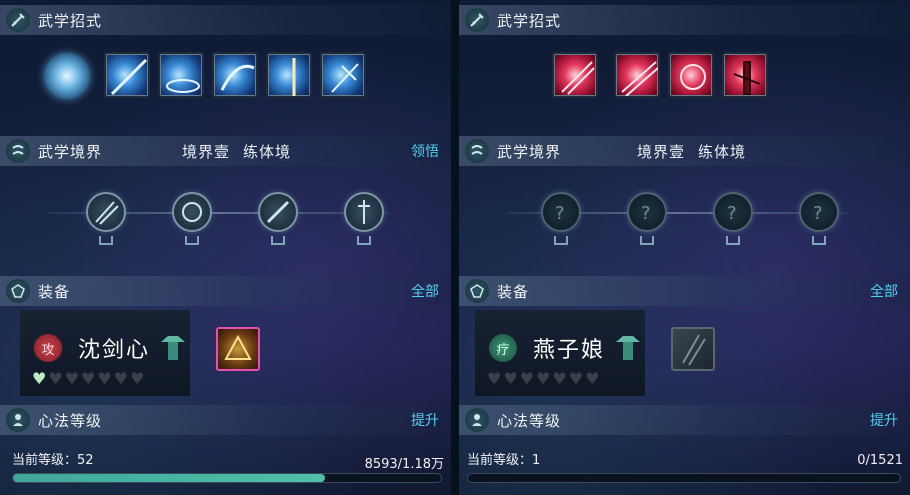 This screenshot has height=495, width=910. What do you see at coordinates (503, 348) in the screenshot?
I see `heal-badge: 疗` at bounding box center [503, 348].